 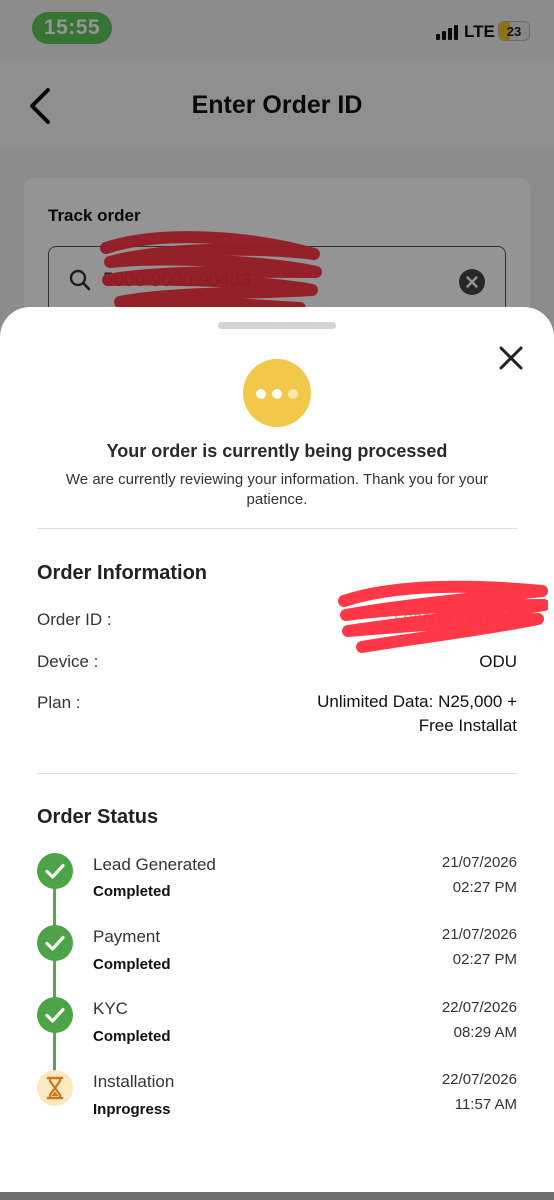 What do you see at coordinates (485, 1032) in the screenshot?
I see `step-time: 08:29 AM` at bounding box center [485, 1032].